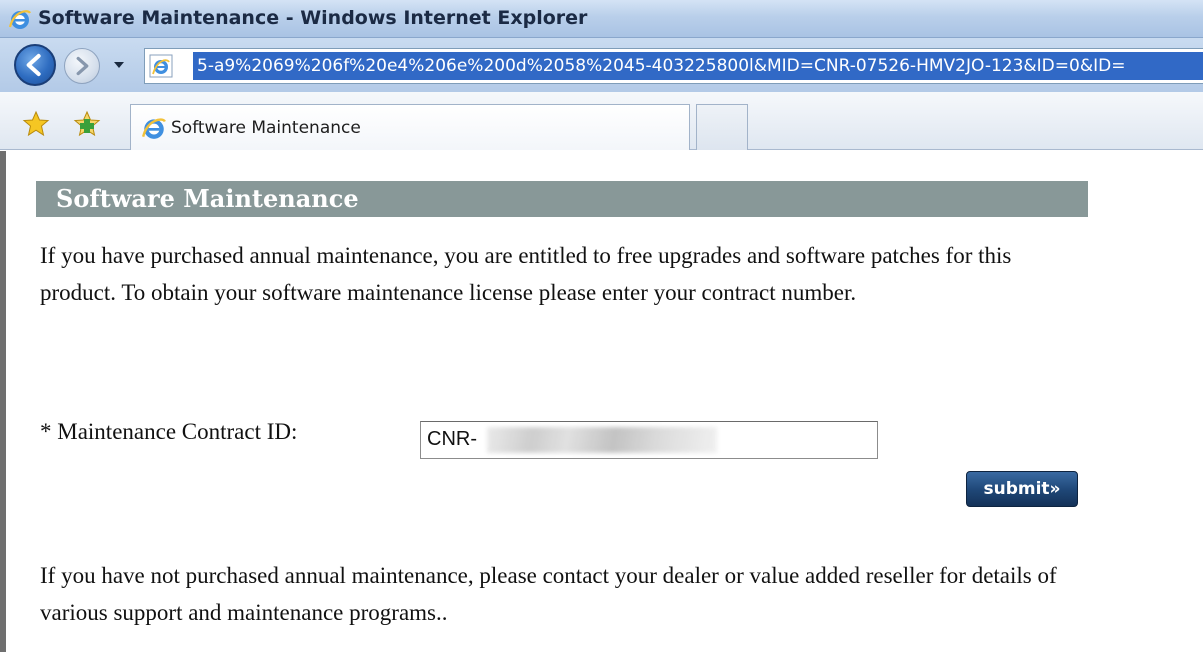  What do you see at coordinates (119, 65) in the screenshot?
I see `history-dropdown-icon` at bounding box center [119, 65].